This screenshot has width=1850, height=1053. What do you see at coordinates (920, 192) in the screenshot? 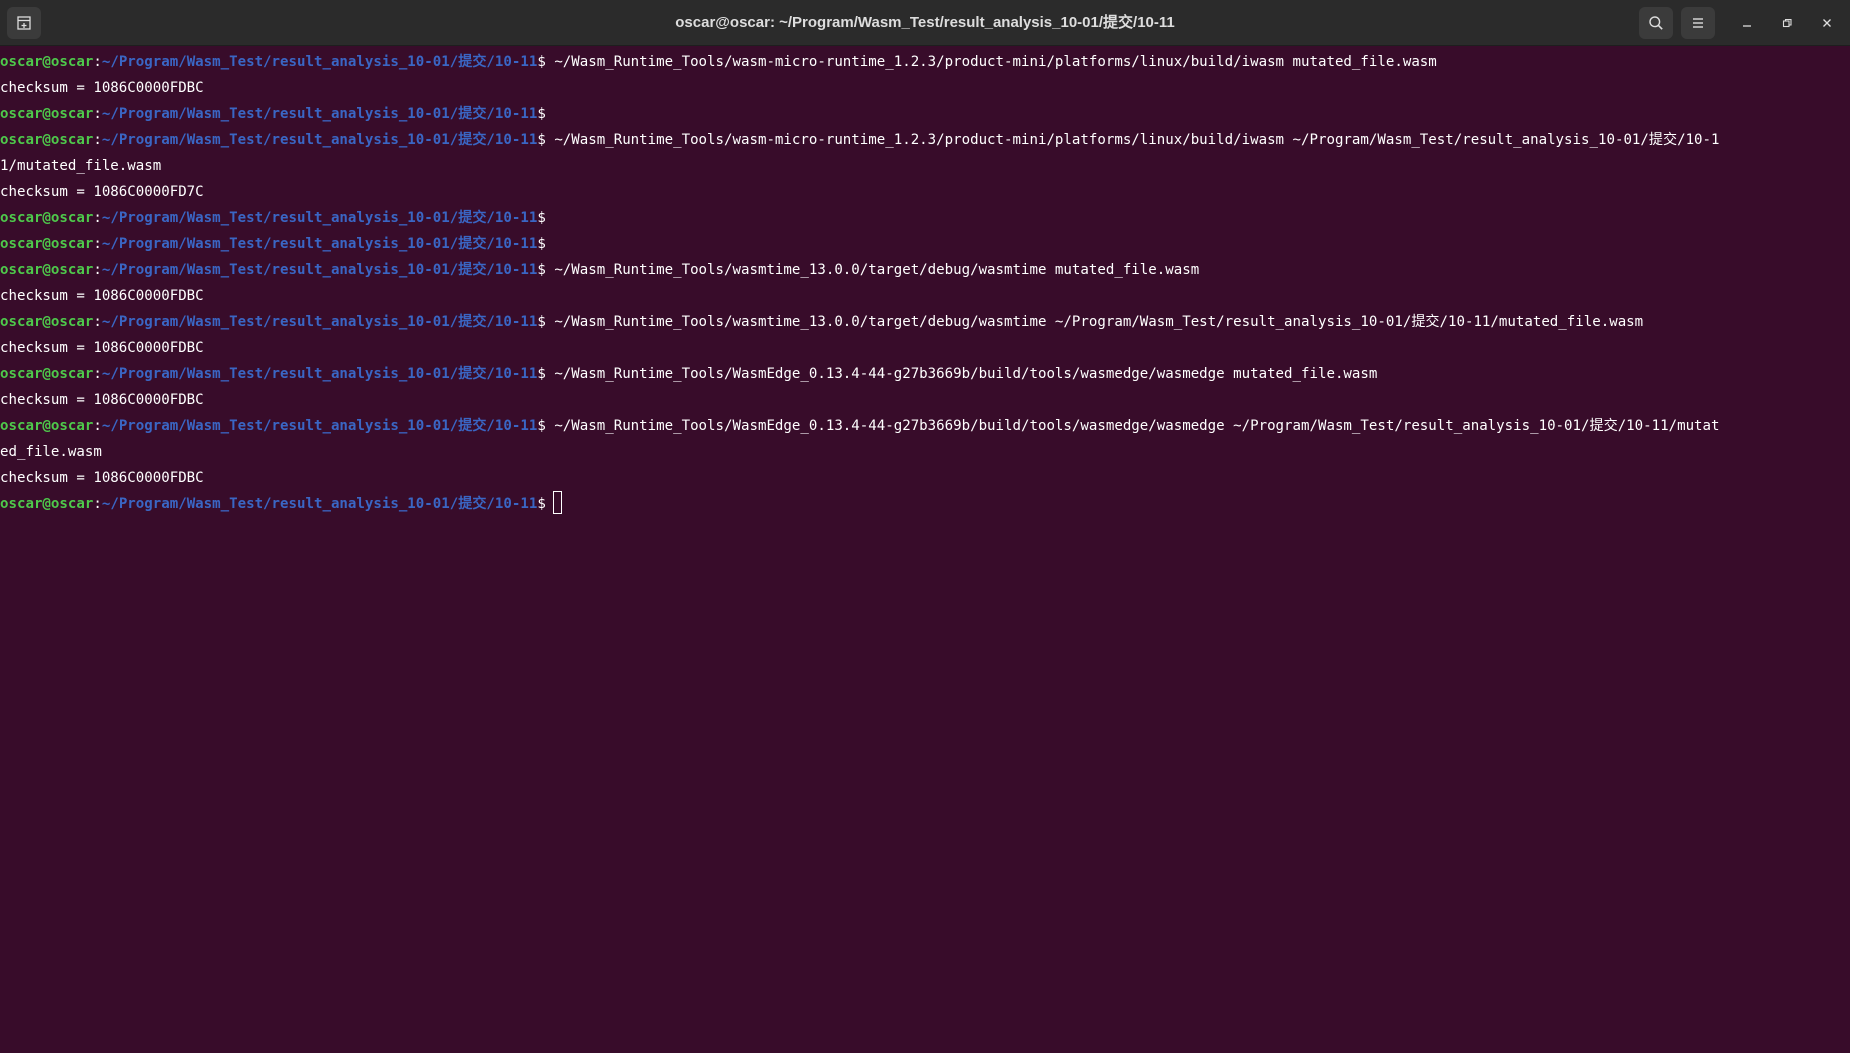
I see `output-line: checksum = 1086C0000FD7C` at bounding box center [920, 192].